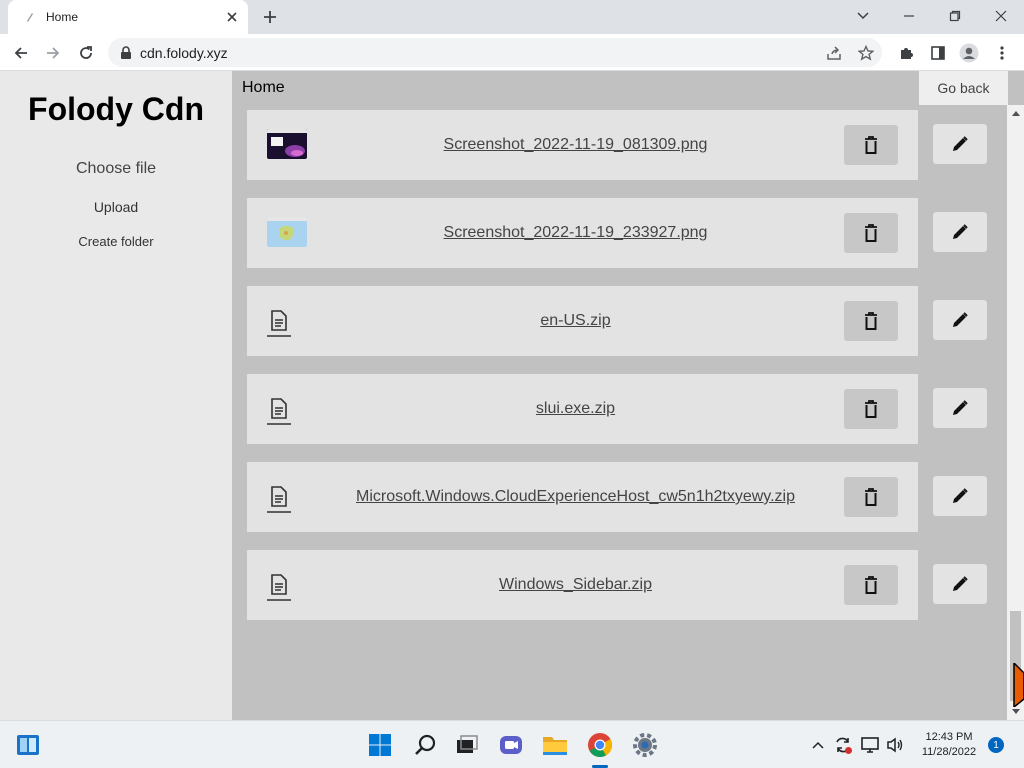 The height and width of the screenshot is (768, 1024). I want to click on minimize-icon, so click(909, 16).